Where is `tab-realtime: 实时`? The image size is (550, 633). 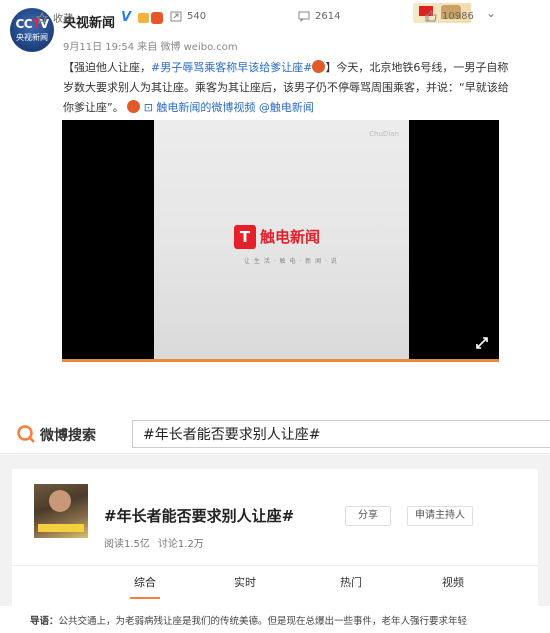 tab-realtime: 实时 is located at coordinates (245, 582).